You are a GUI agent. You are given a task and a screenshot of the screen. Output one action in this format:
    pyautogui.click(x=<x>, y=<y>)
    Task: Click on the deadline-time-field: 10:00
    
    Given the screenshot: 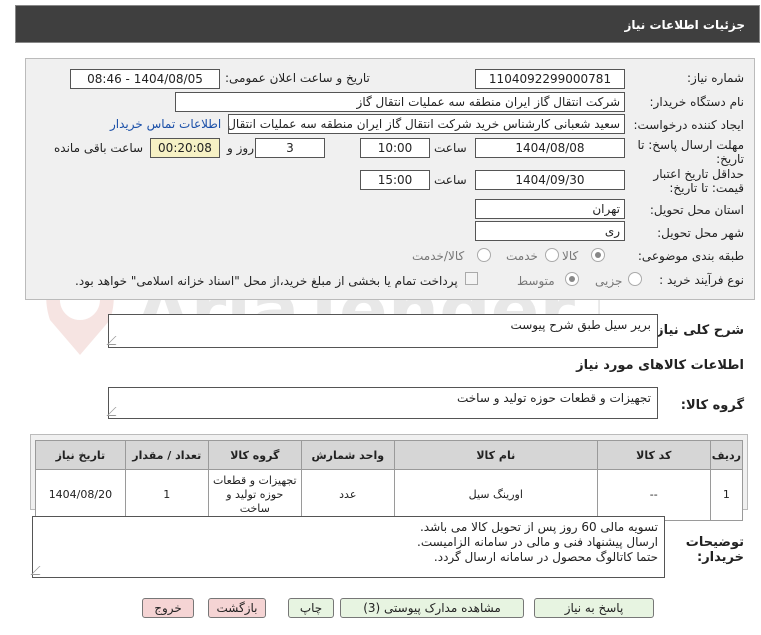 What is the action you would take?
    pyautogui.click(x=395, y=148)
    